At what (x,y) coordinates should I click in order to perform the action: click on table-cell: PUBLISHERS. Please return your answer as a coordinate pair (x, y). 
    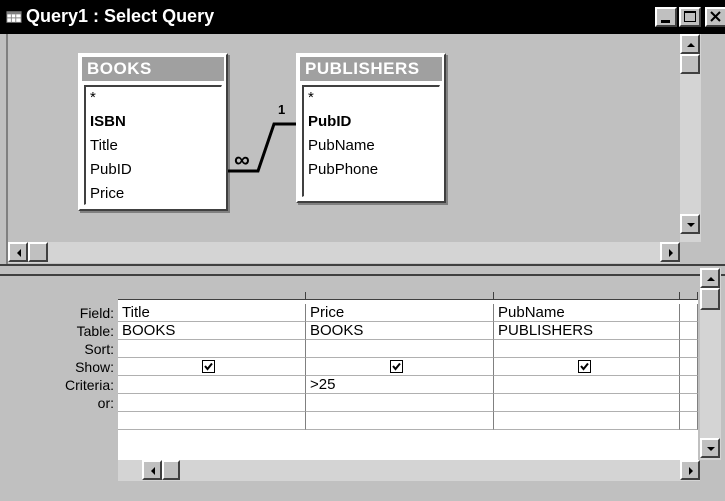
    Looking at the image, I should click on (587, 331).